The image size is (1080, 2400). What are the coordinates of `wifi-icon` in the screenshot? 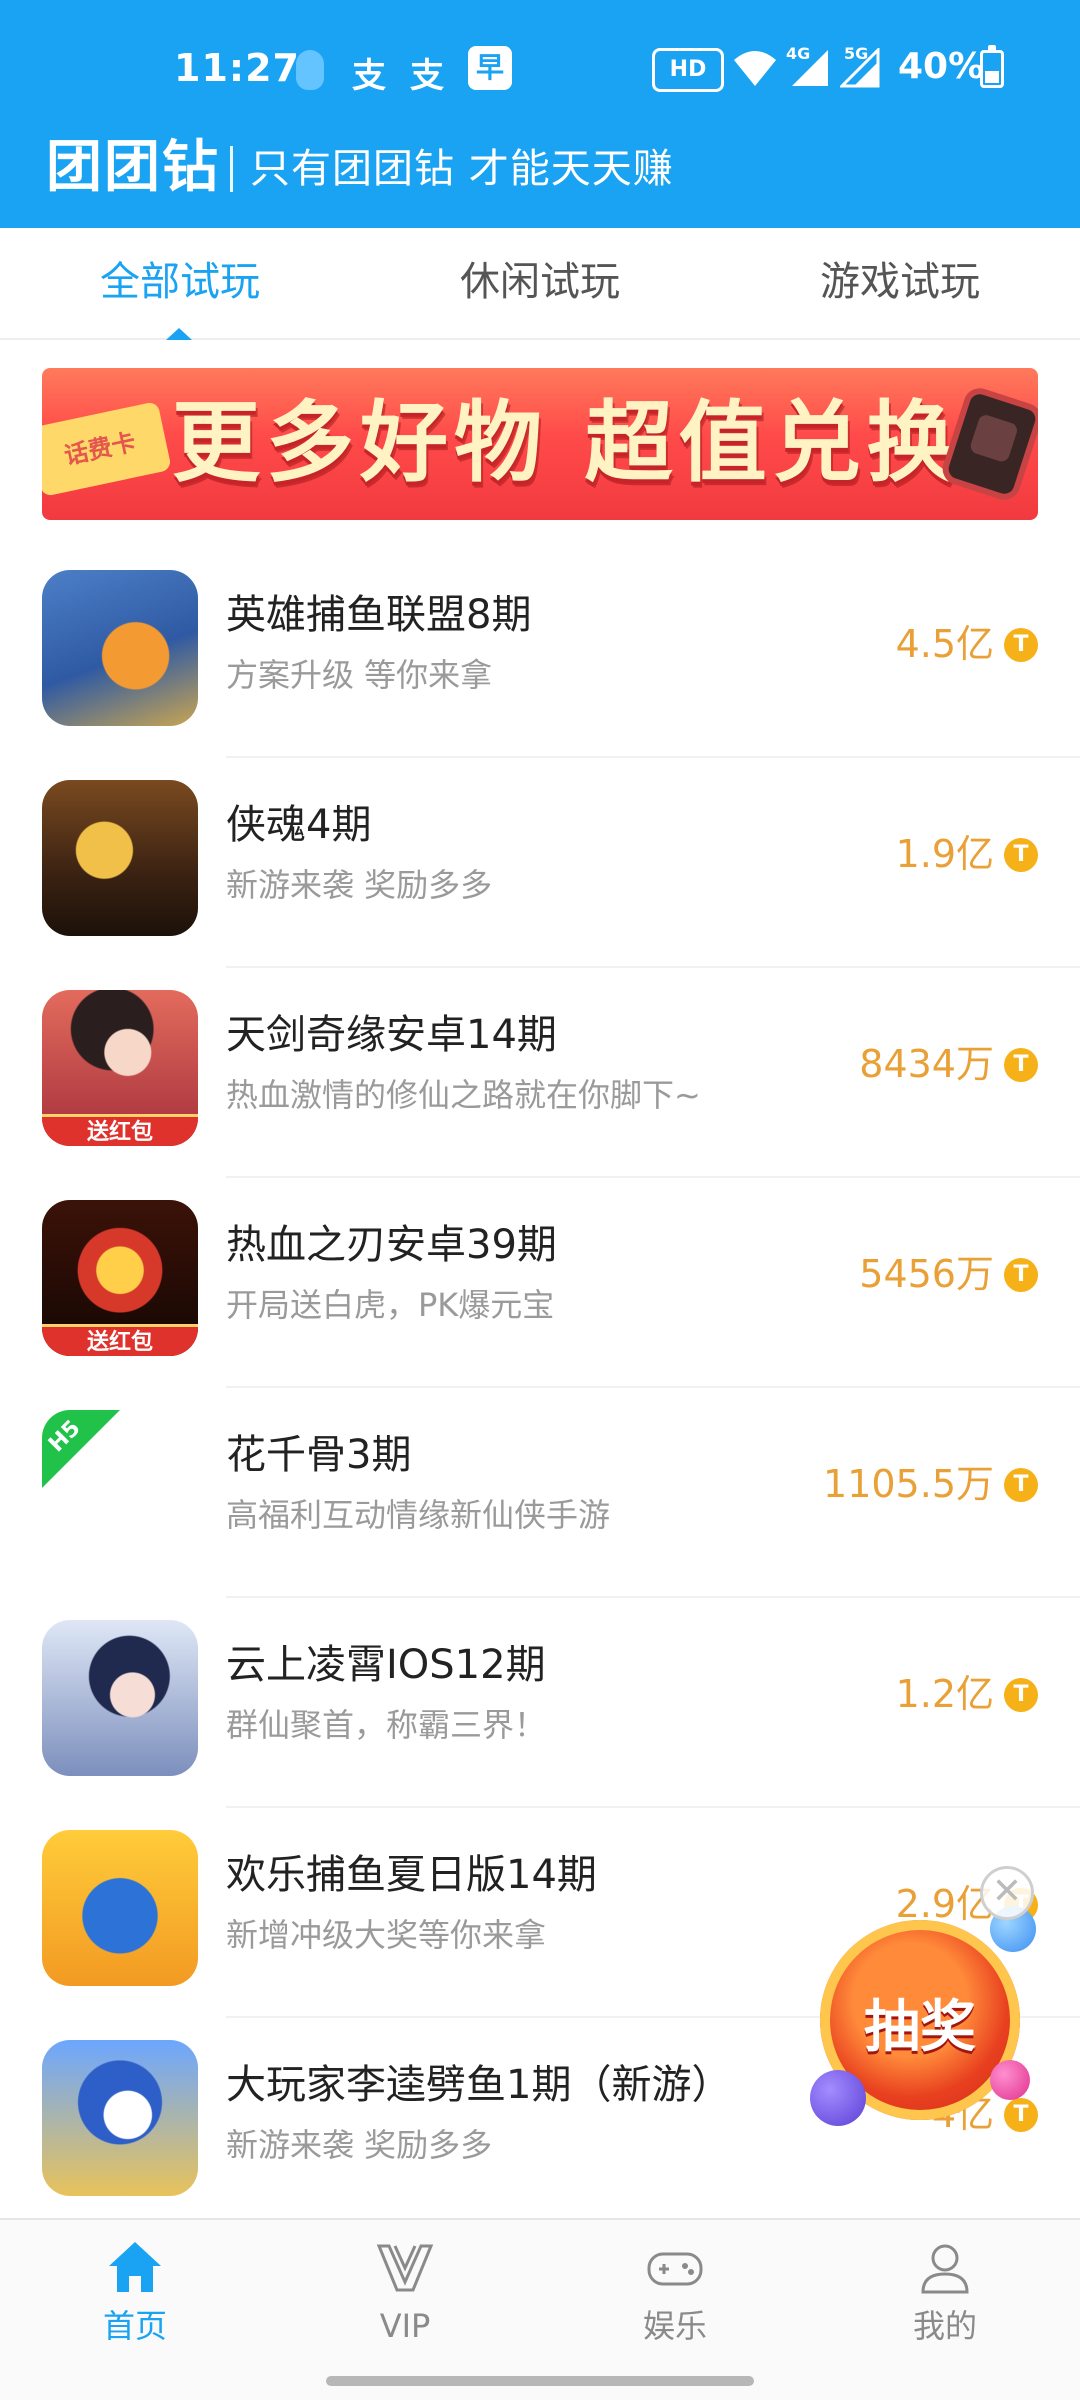 It's located at (755, 68).